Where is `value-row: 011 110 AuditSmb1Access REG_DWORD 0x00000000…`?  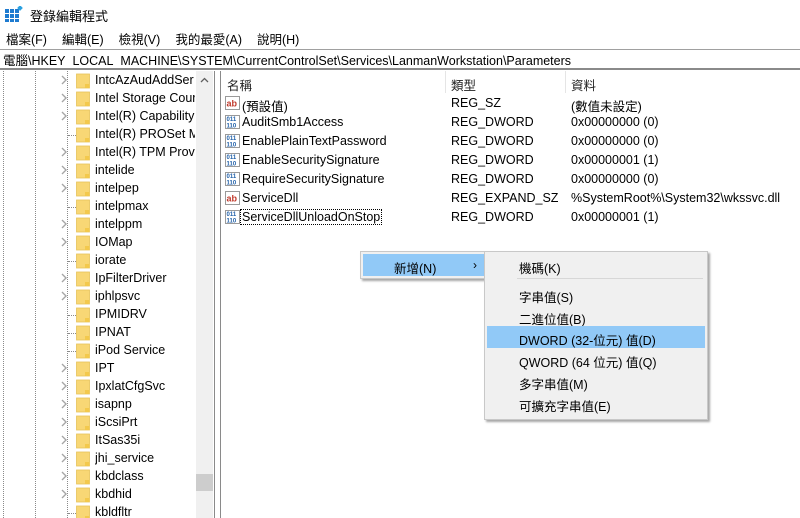 value-row: 011 110 AuditSmb1Access REG_DWORD 0x00000000… is located at coordinates (510, 122).